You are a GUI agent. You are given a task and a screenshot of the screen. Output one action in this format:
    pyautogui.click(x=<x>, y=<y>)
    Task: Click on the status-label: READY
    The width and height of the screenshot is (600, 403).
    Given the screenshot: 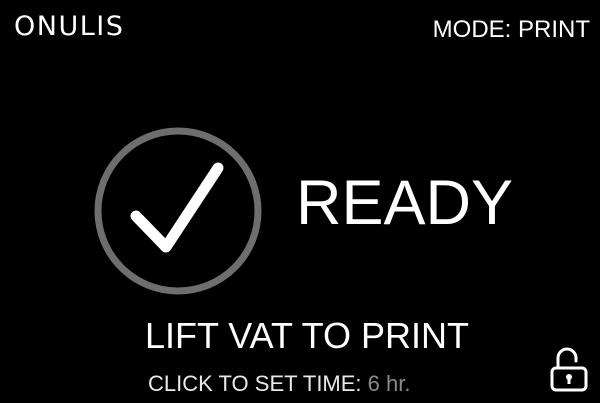 What is the action you would take?
    pyautogui.click(x=405, y=203)
    